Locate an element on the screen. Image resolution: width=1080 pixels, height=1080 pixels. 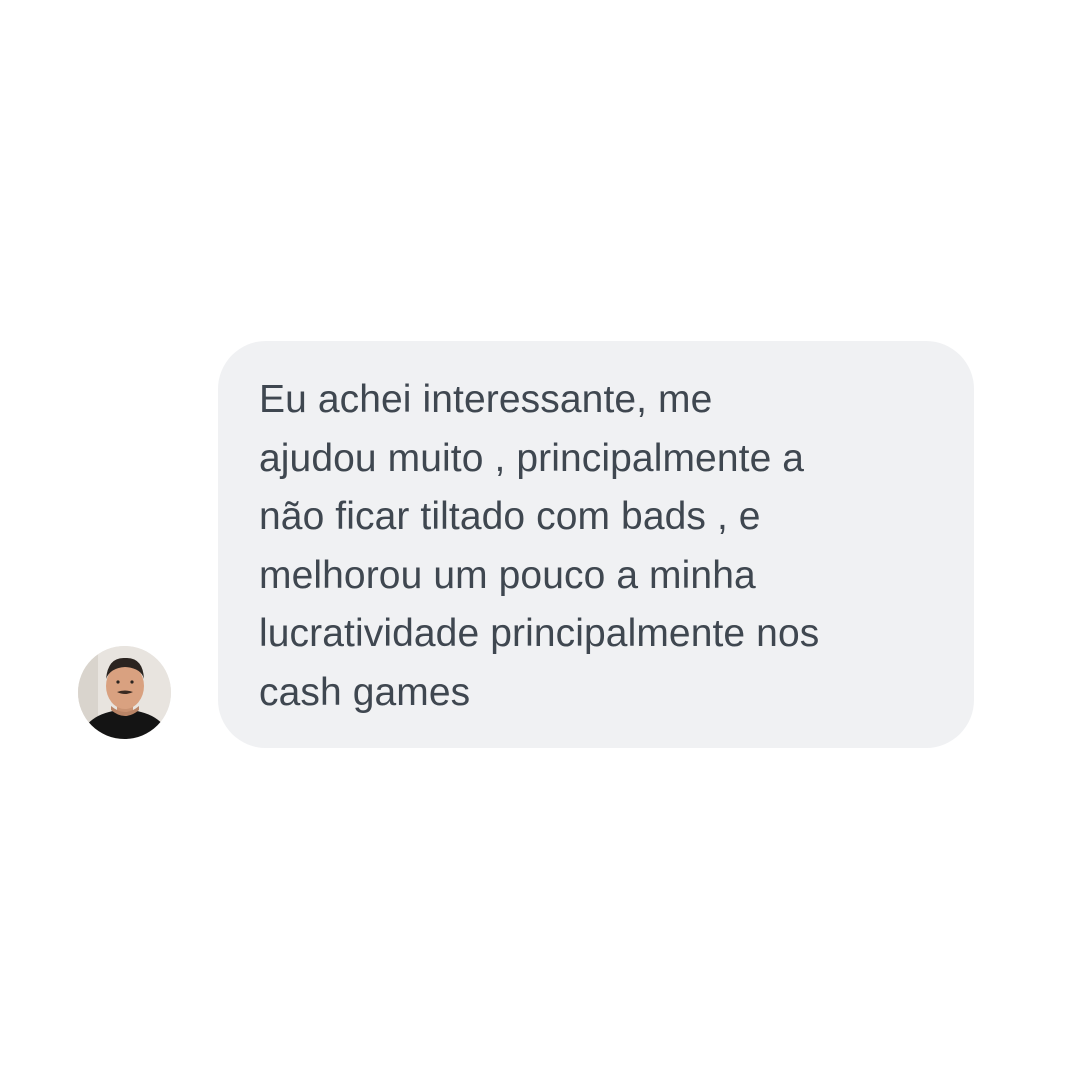
avatar is located at coordinates (124, 692).